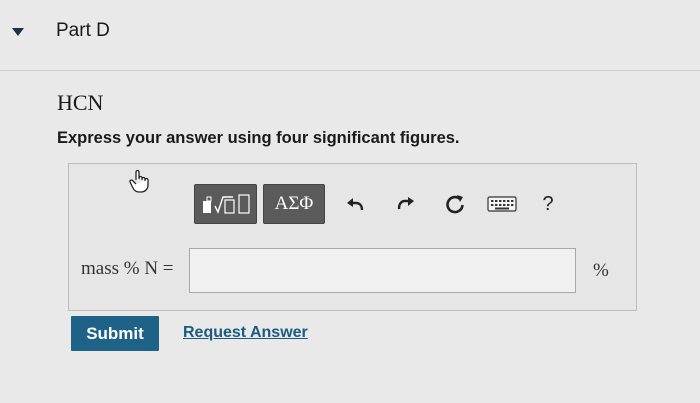  I want to click on templates-button, so click(225, 204).